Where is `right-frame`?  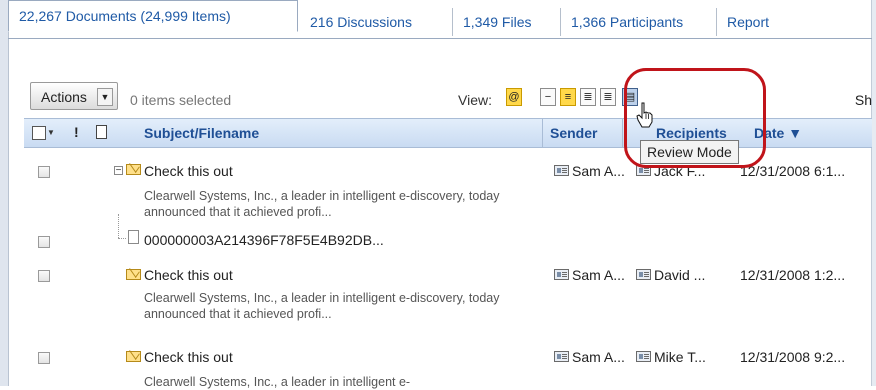 right-frame is located at coordinates (873, 193).